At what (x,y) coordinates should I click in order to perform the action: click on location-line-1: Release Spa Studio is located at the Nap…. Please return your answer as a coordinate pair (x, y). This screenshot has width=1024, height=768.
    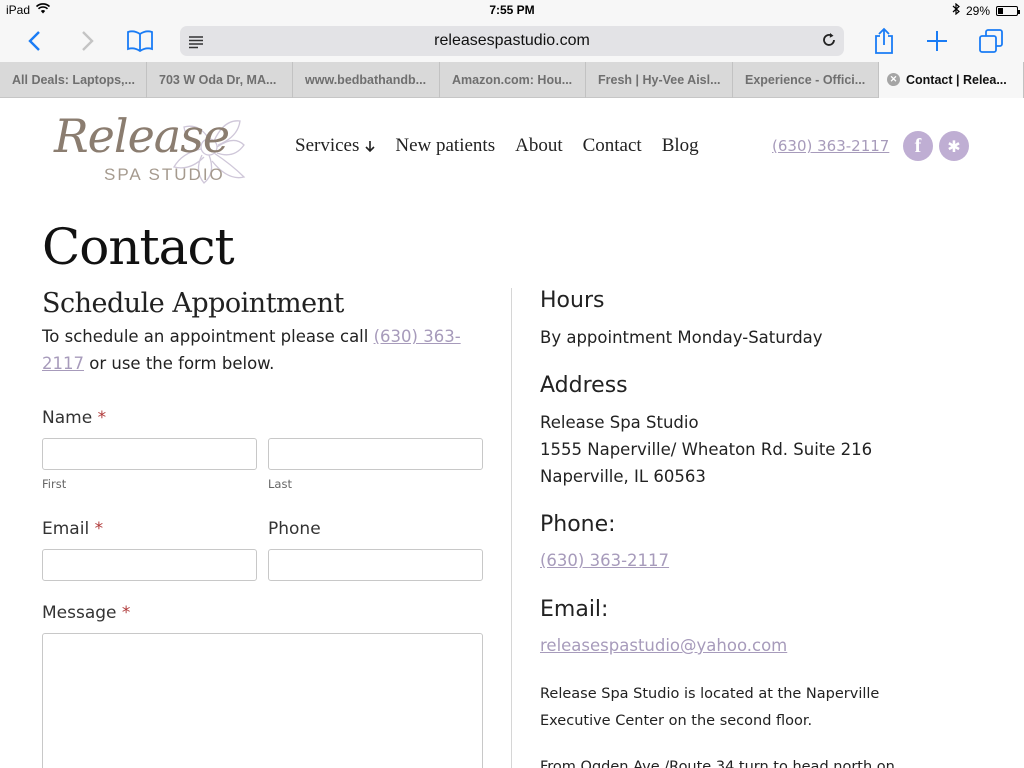
    Looking at the image, I should click on (710, 694).